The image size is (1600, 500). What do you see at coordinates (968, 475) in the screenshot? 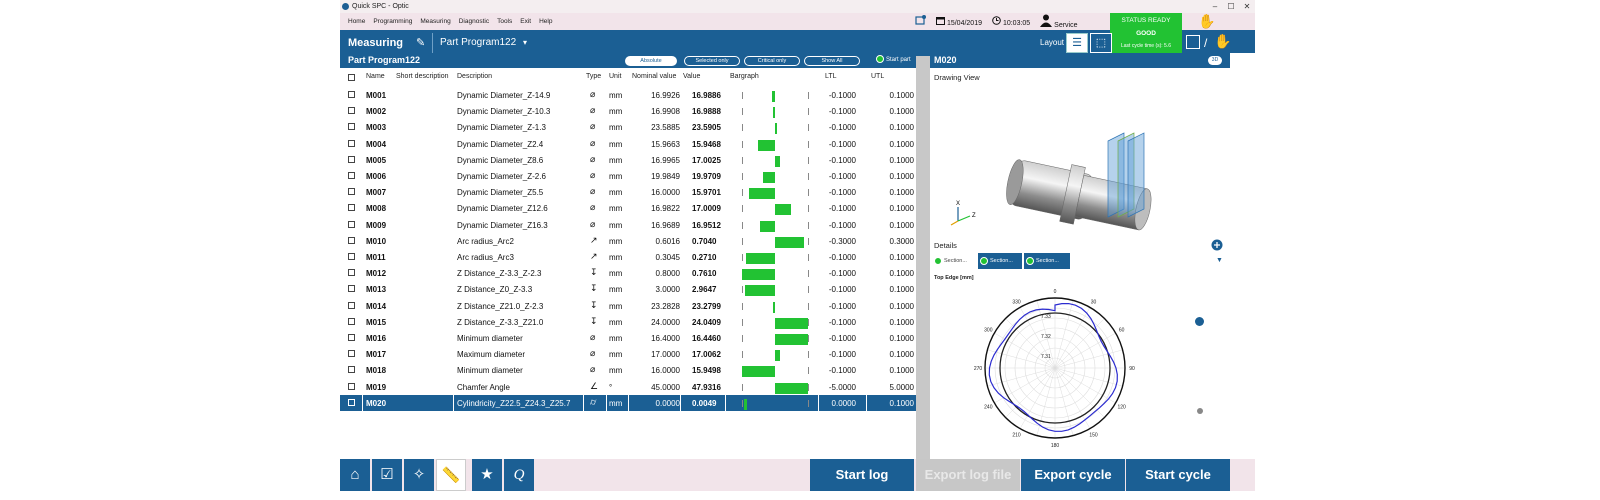
I see `export-log-file-button: Export log file` at bounding box center [968, 475].